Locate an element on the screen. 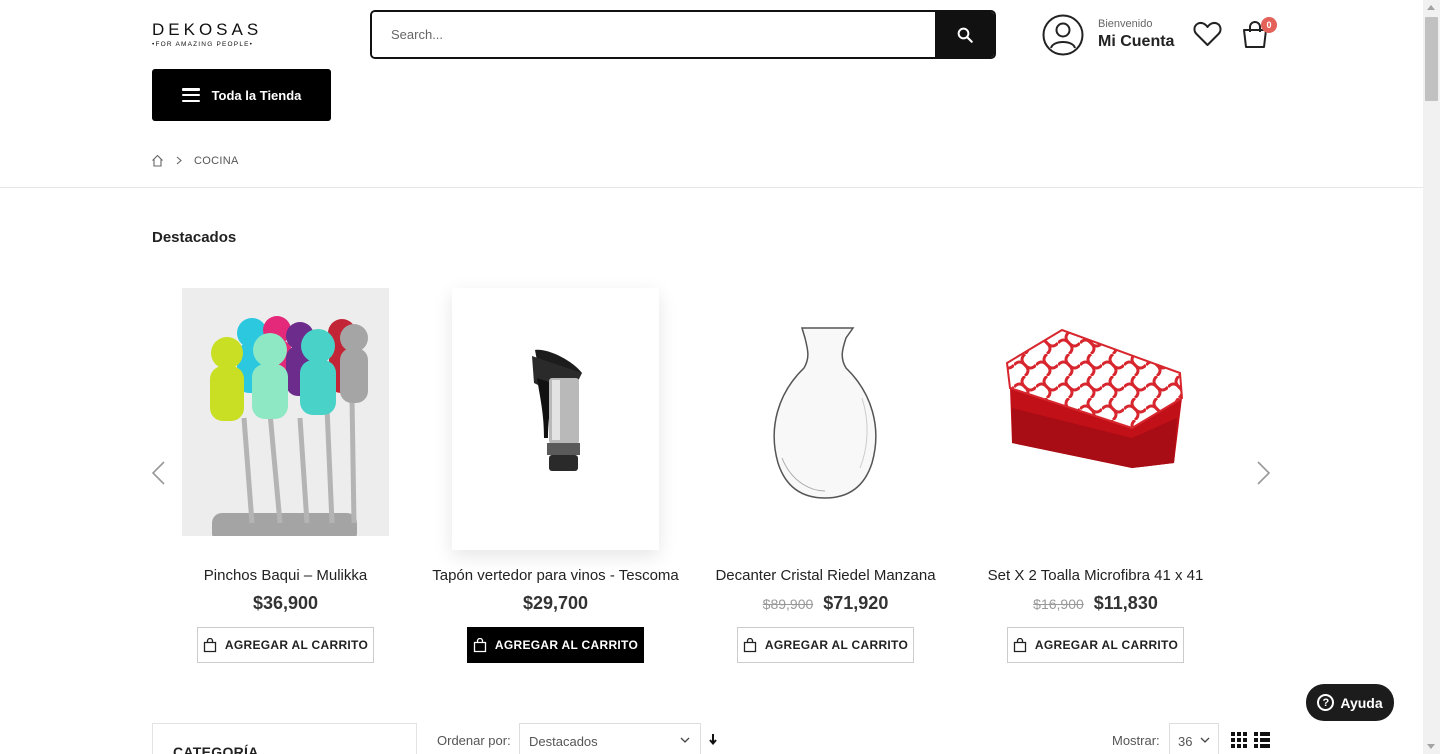 This screenshot has height=754, width=1440. product-prices: $89,900 $71,920 is located at coordinates (825, 603).